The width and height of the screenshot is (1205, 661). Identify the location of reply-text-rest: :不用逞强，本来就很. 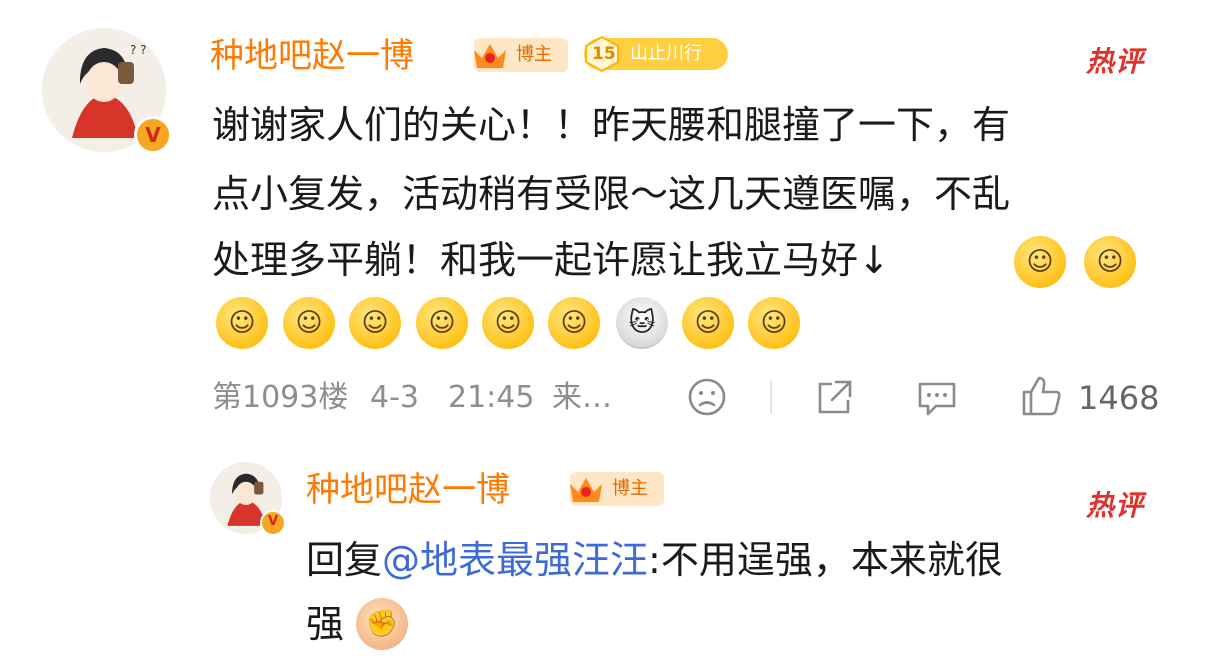
(825, 560).